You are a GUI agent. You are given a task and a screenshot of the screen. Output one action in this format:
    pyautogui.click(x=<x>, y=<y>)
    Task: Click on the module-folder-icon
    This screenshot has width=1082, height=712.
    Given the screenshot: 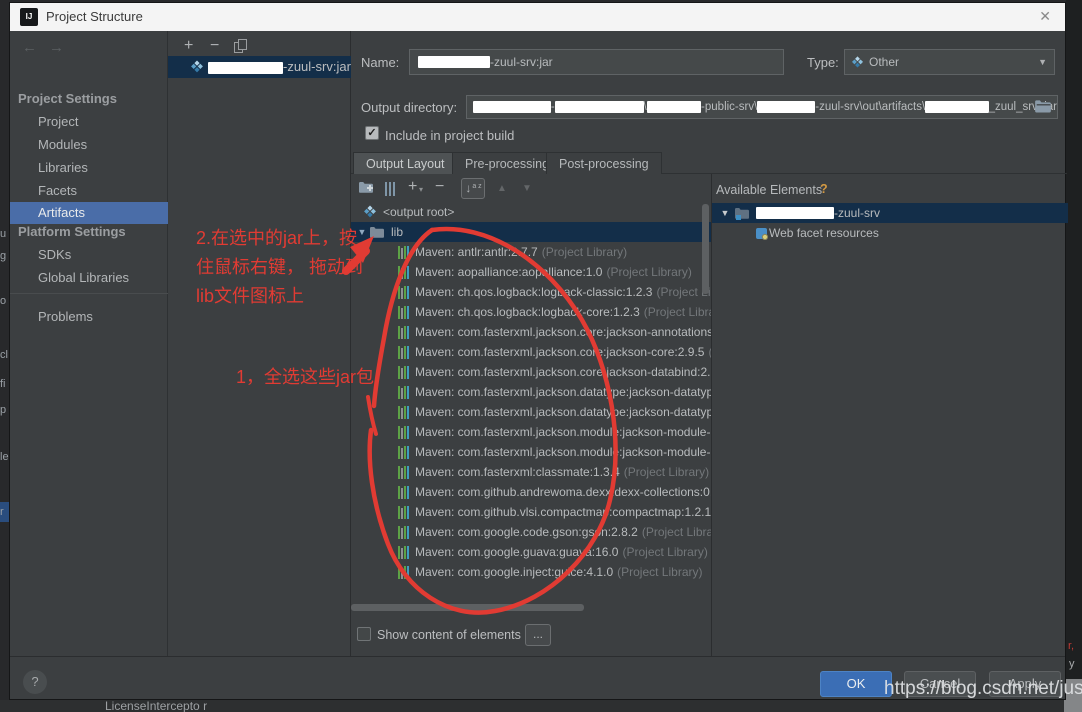 What is the action you would take?
    pyautogui.click(x=742, y=214)
    